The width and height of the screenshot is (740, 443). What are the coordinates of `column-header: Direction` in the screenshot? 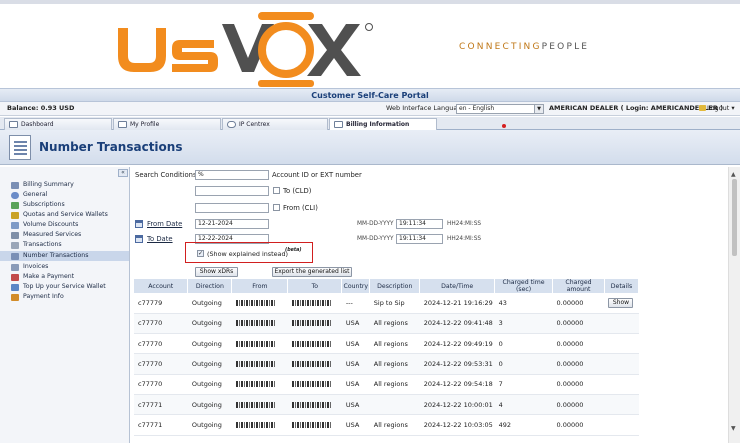 It's located at (210, 286).